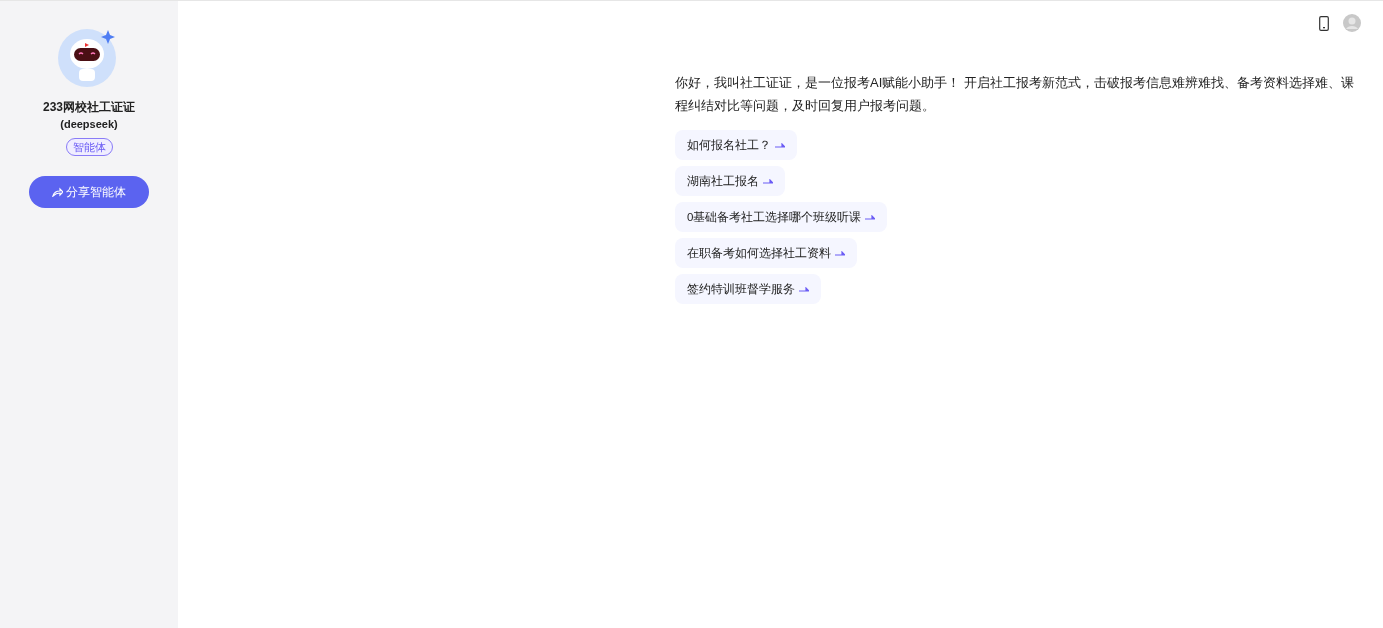 This screenshot has width=1383, height=628. I want to click on agent-model: (deepseek), so click(89, 124).